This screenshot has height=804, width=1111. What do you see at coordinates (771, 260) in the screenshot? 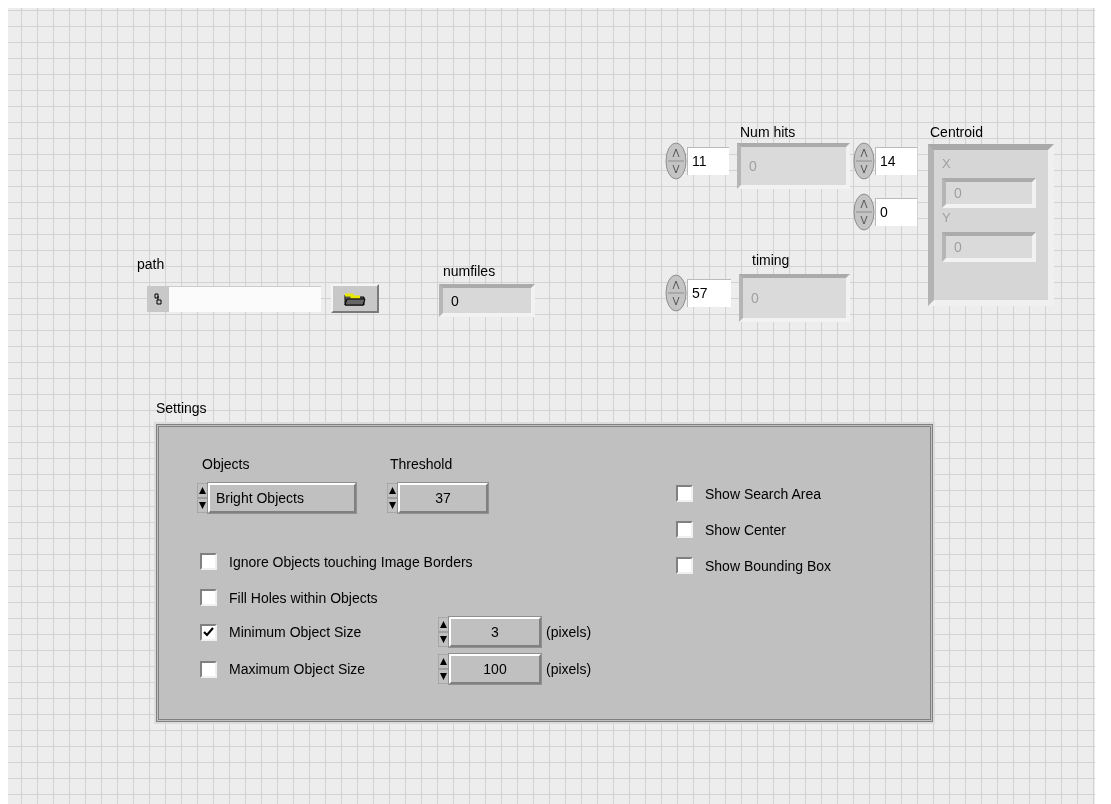
I see `indicator-label: timing` at bounding box center [771, 260].